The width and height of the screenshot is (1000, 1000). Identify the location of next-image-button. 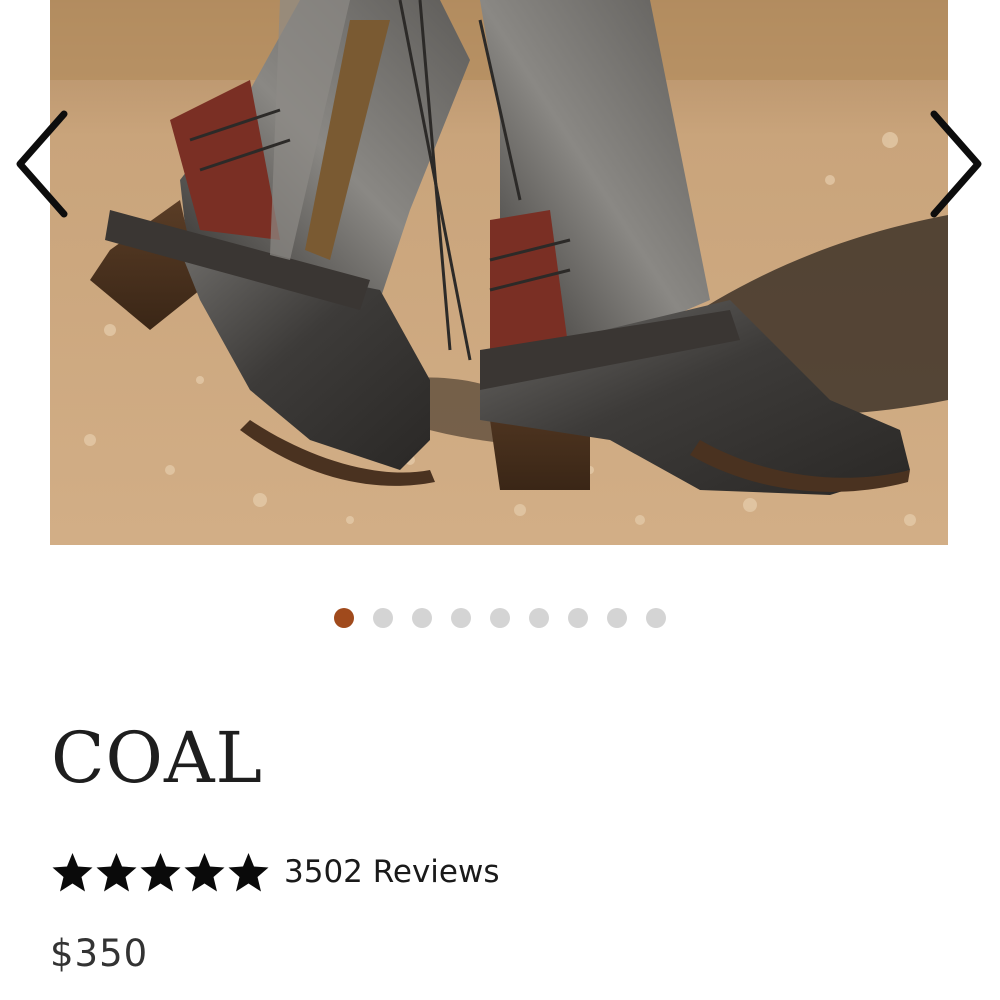
(958, 164).